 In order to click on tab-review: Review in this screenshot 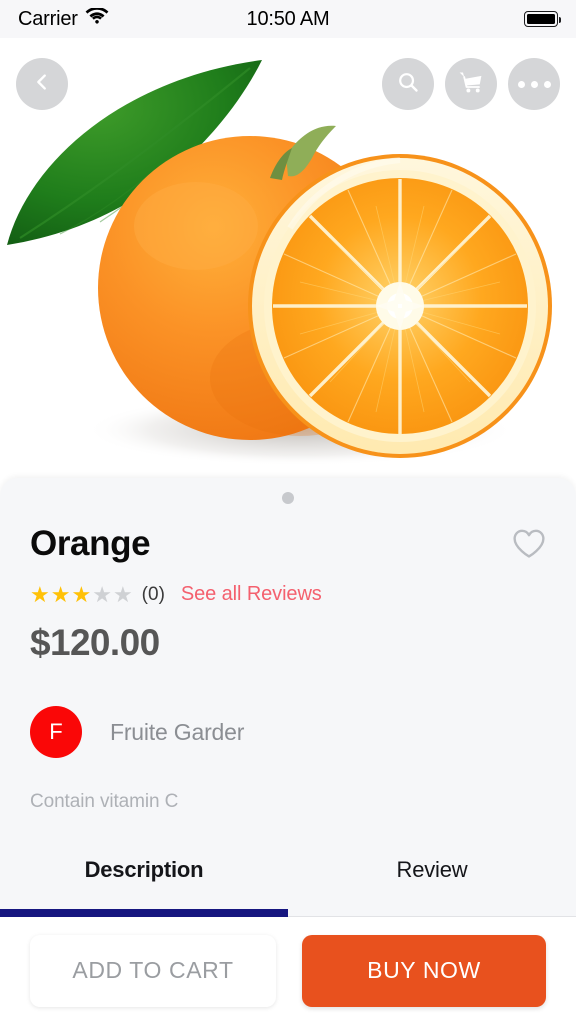, I will do `click(432, 877)`.